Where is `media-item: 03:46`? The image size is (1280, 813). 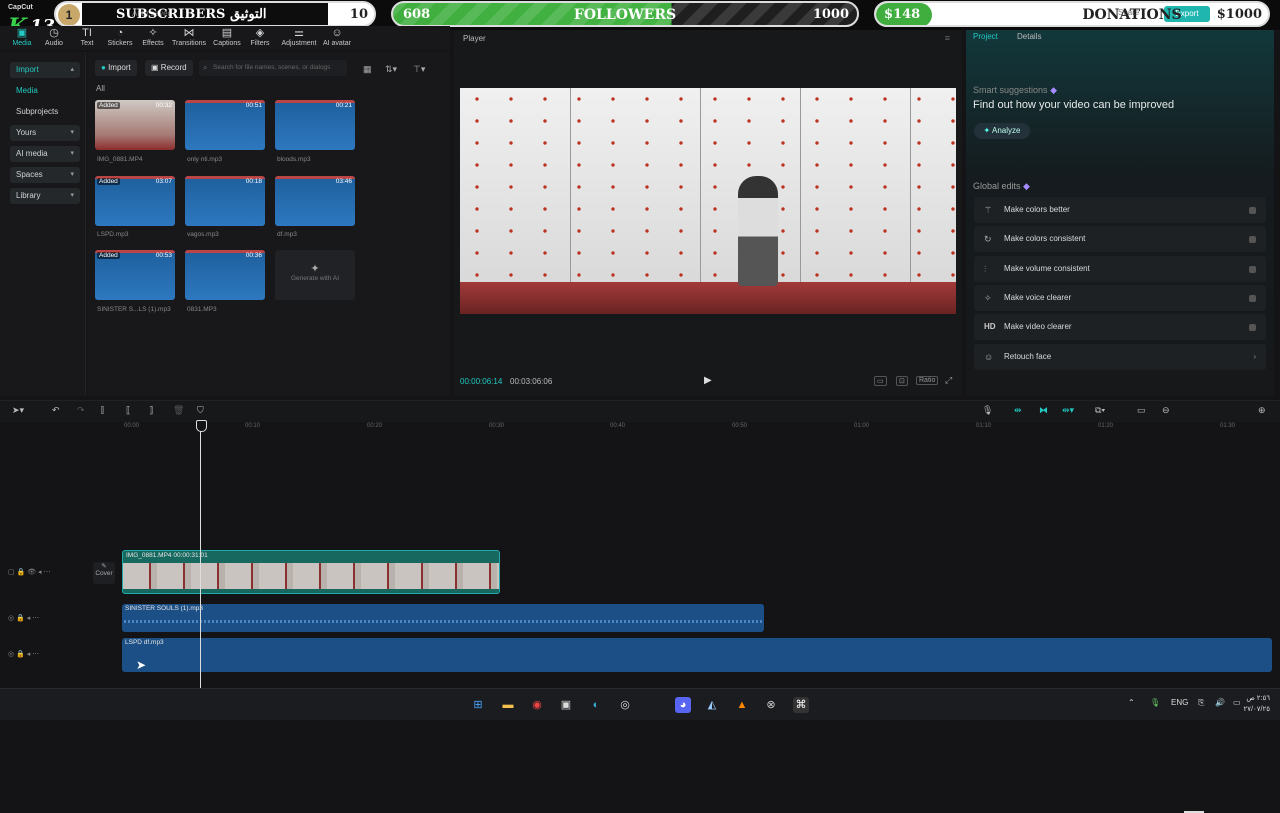
media-item: 03:46 is located at coordinates (315, 201).